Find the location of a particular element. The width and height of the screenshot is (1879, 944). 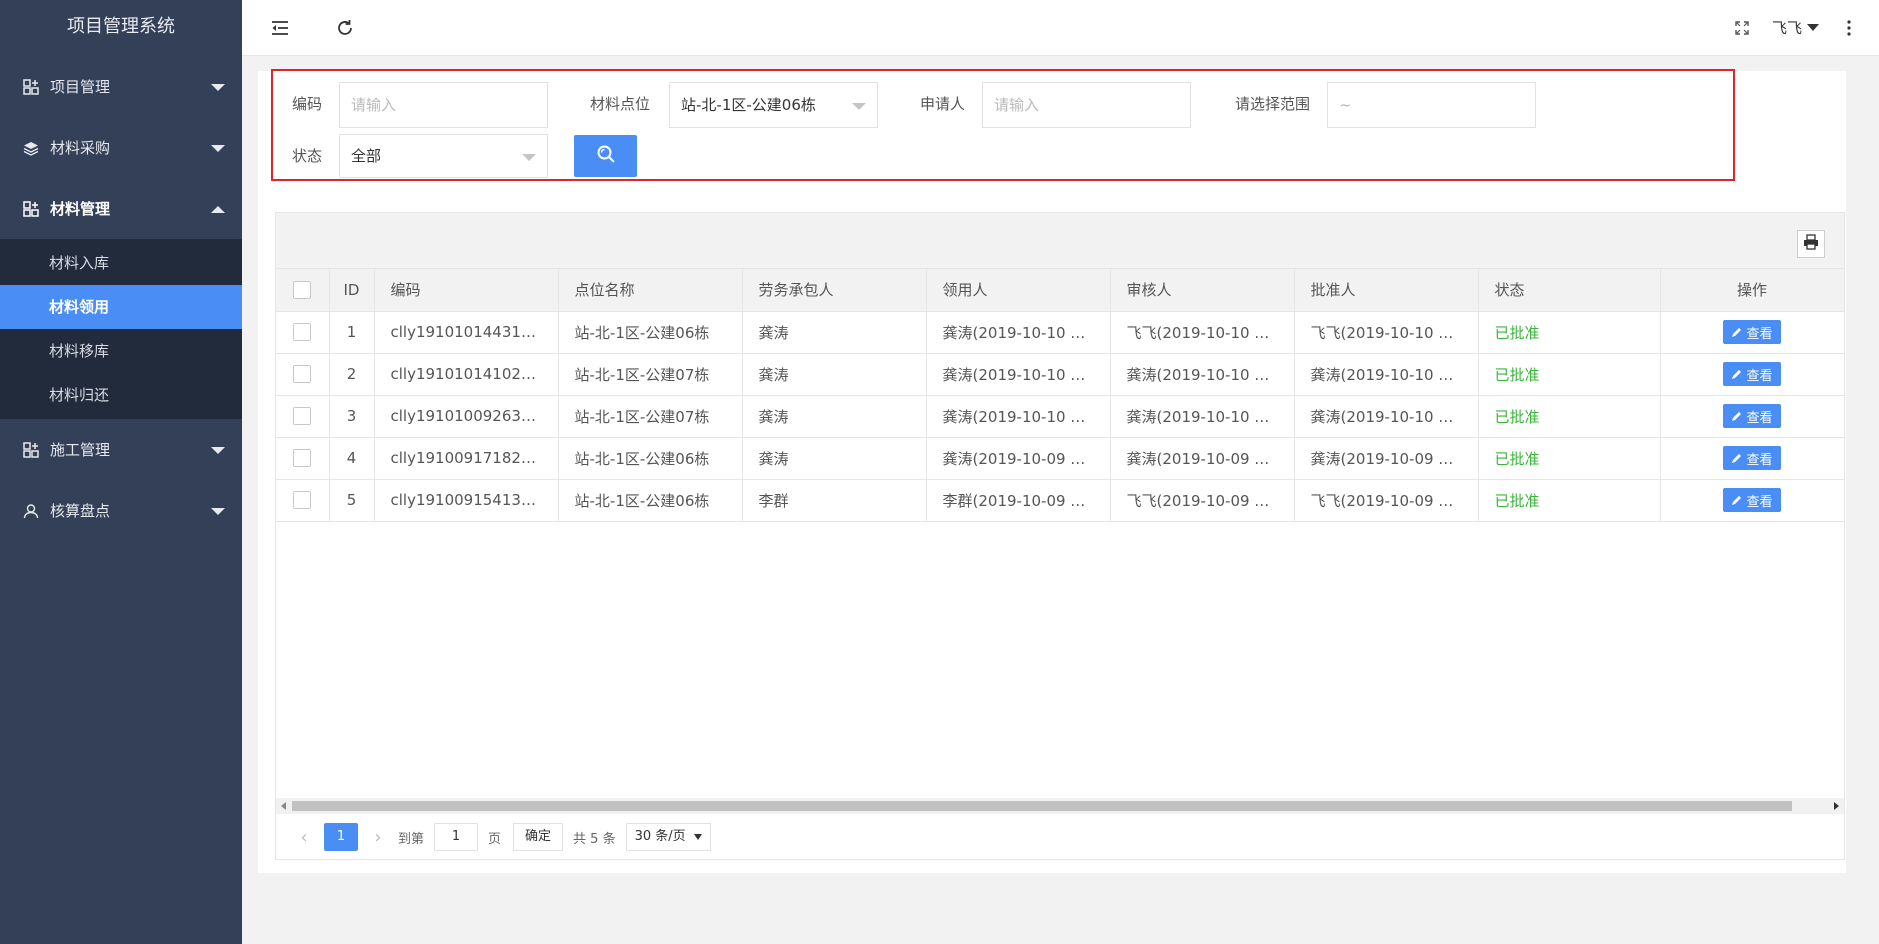

chevron-down-icon is located at coordinates (529, 157).